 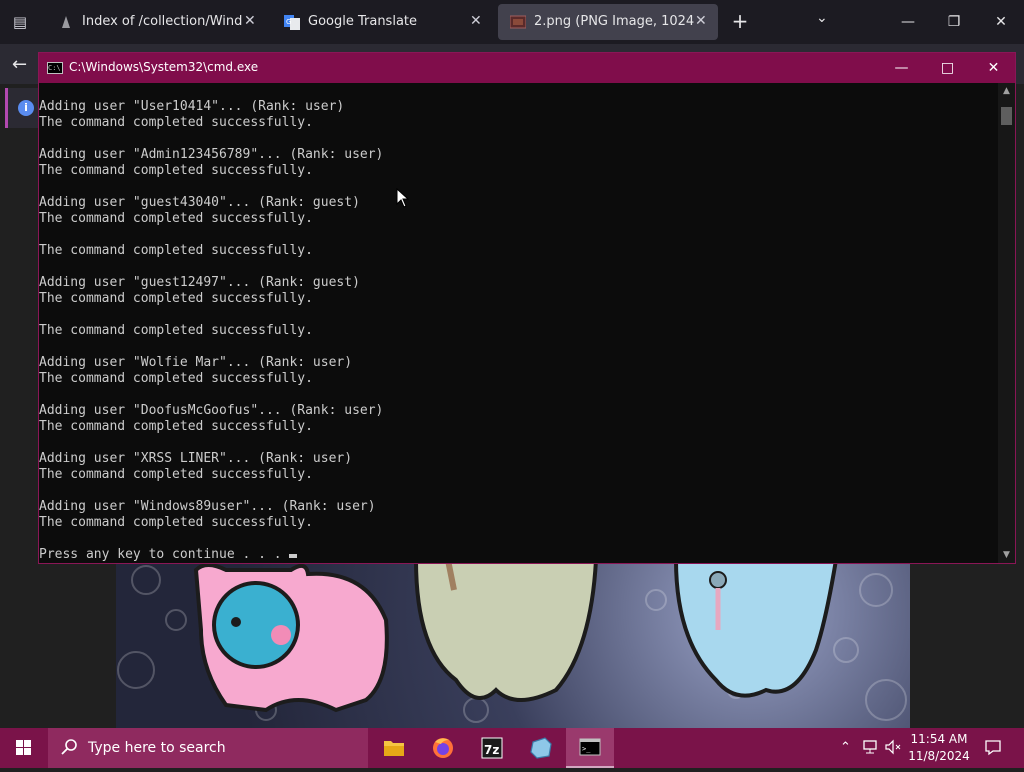 What do you see at coordinates (162, 21) in the screenshot?
I see `tab-label: Index of /collection/Windows X` at bounding box center [162, 21].